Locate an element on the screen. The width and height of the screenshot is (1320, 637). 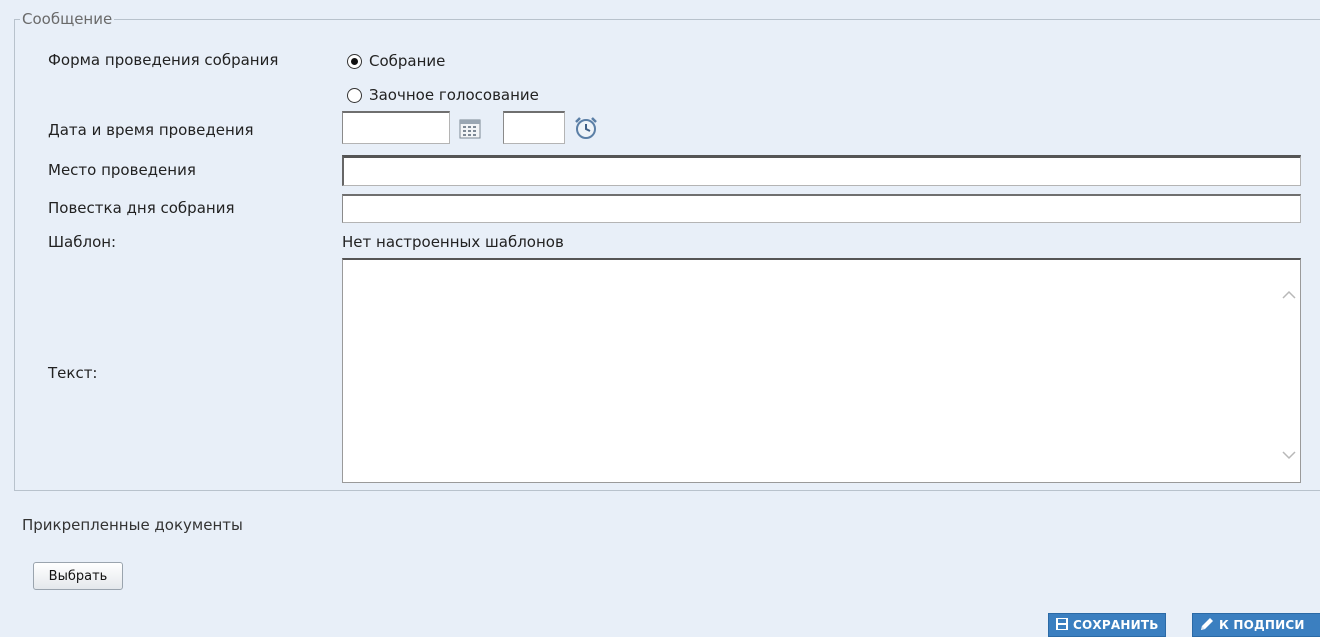
radio-option-absentee-voting: Заочное голосование is located at coordinates (443, 95).